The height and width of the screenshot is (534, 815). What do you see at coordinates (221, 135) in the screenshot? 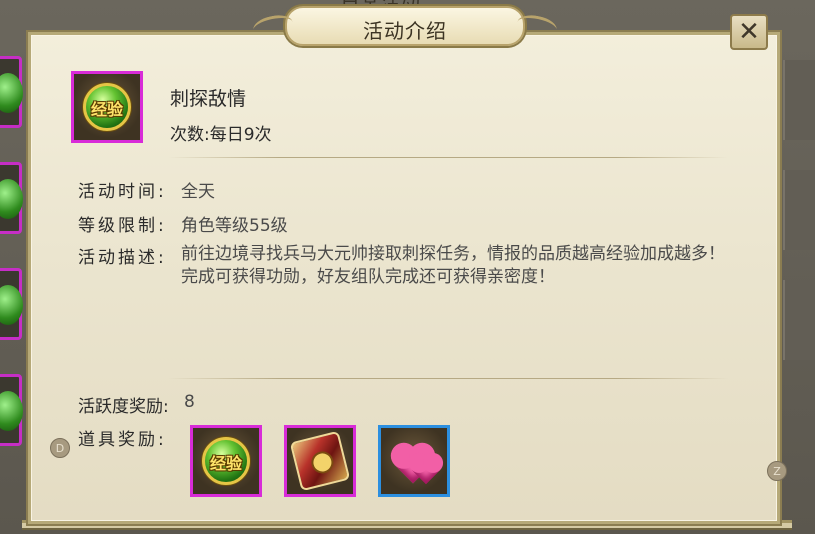
I see `activity-count: 次数:每日9次` at bounding box center [221, 135].